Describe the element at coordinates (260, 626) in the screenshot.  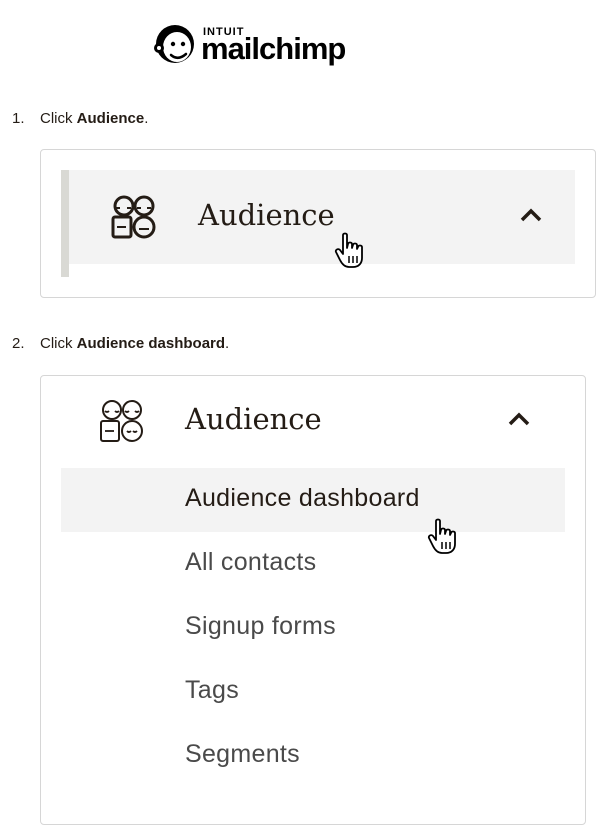
I see `submenu-item-signup-forms: Signup forms` at that location.